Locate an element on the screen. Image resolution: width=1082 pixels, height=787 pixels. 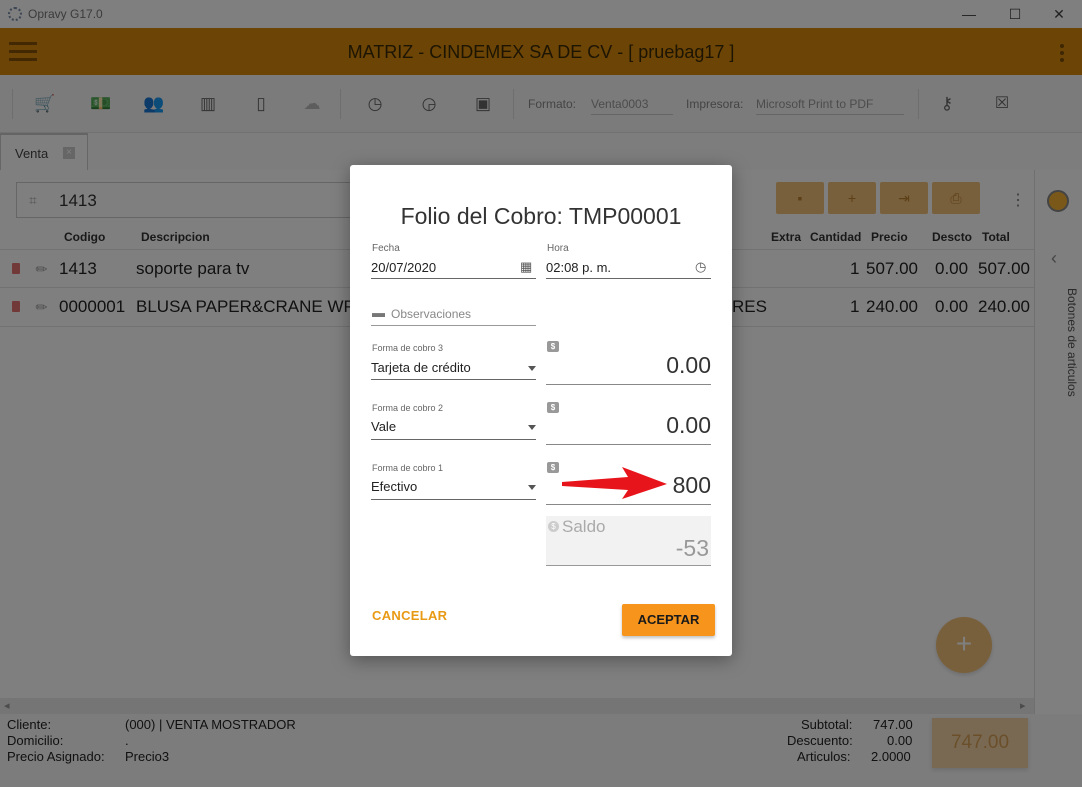
notes-input: Observaciones is located at coordinates (431, 314).